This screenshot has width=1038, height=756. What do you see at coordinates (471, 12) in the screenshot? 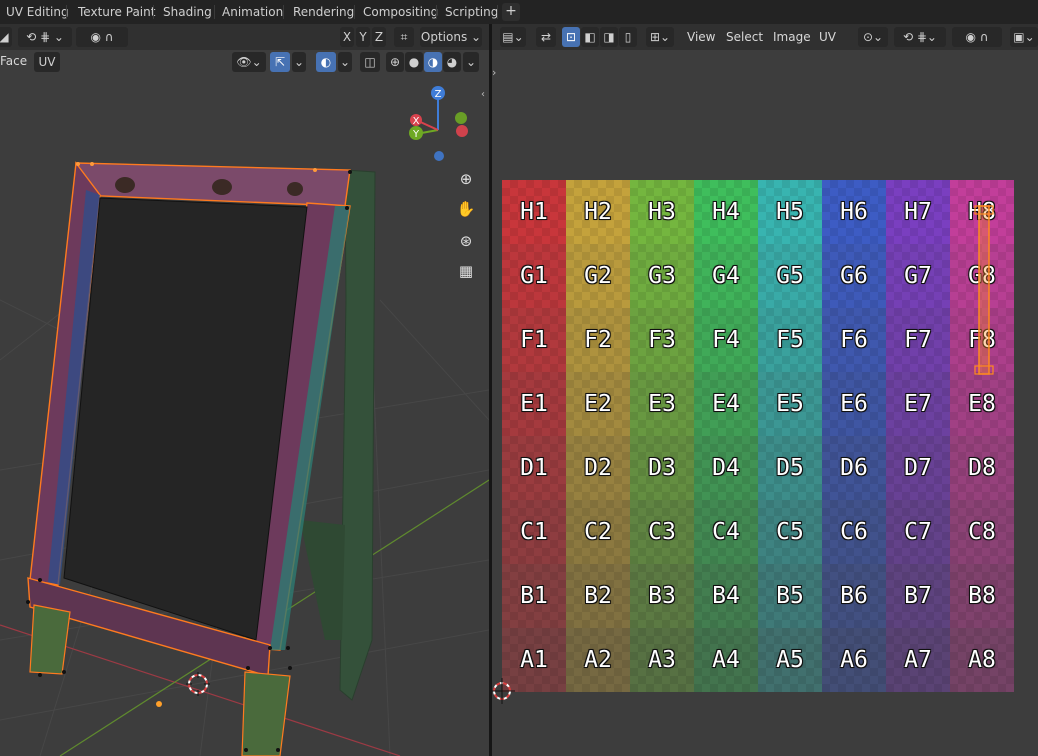
I see `tab-scripting: Scripting` at bounding box center [471, 12].